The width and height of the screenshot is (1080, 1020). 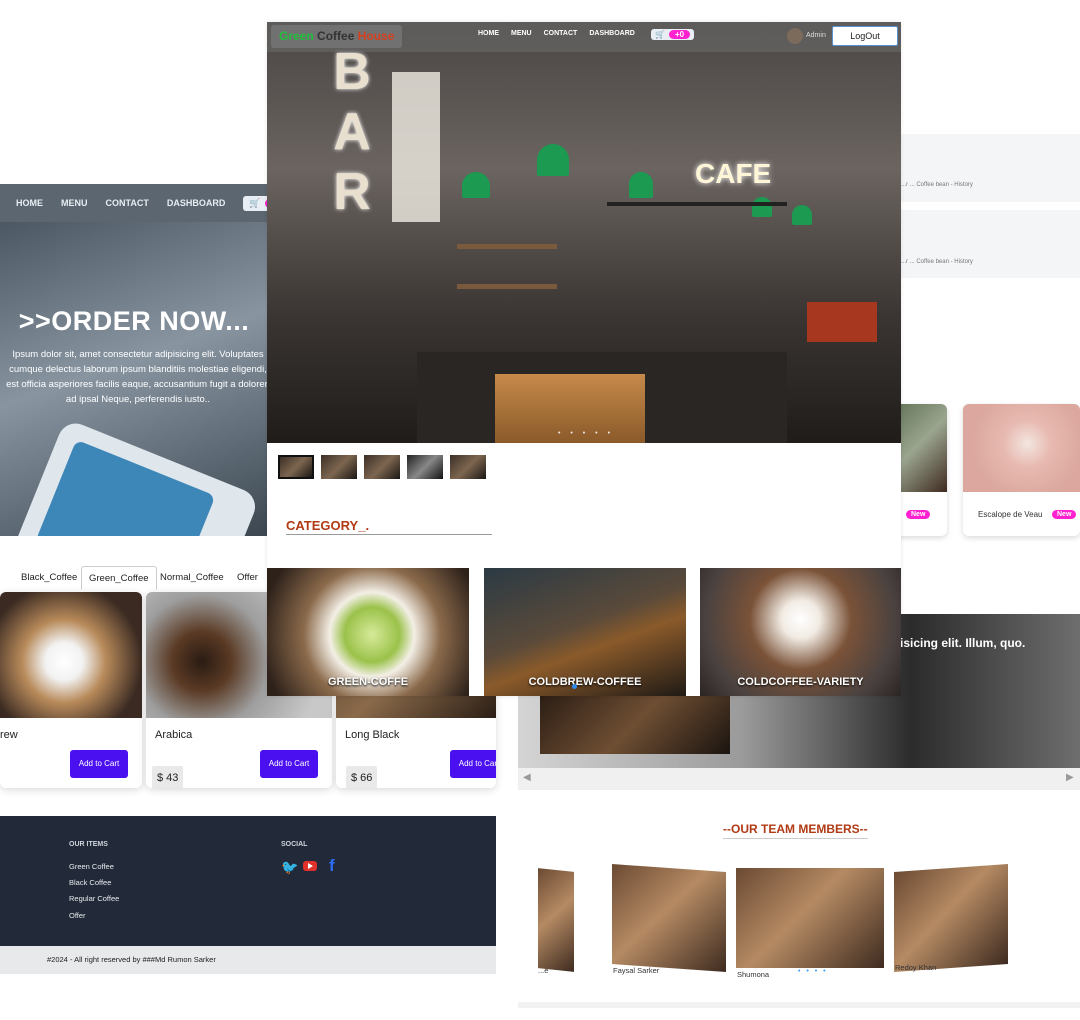 What do you see at coordinates (362, 777) in the screenshot?
I see `product-price: $ 66` at bounding box center [362, 777].